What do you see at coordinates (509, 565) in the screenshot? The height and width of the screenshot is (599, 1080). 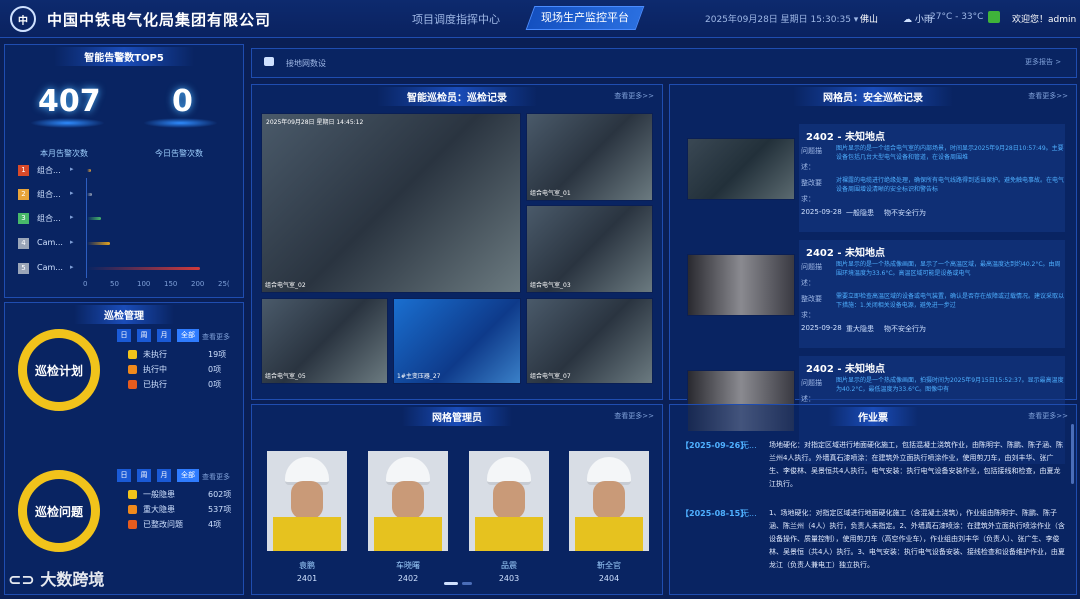 I see `person-name: 品震` at bounding box center [509, 565].